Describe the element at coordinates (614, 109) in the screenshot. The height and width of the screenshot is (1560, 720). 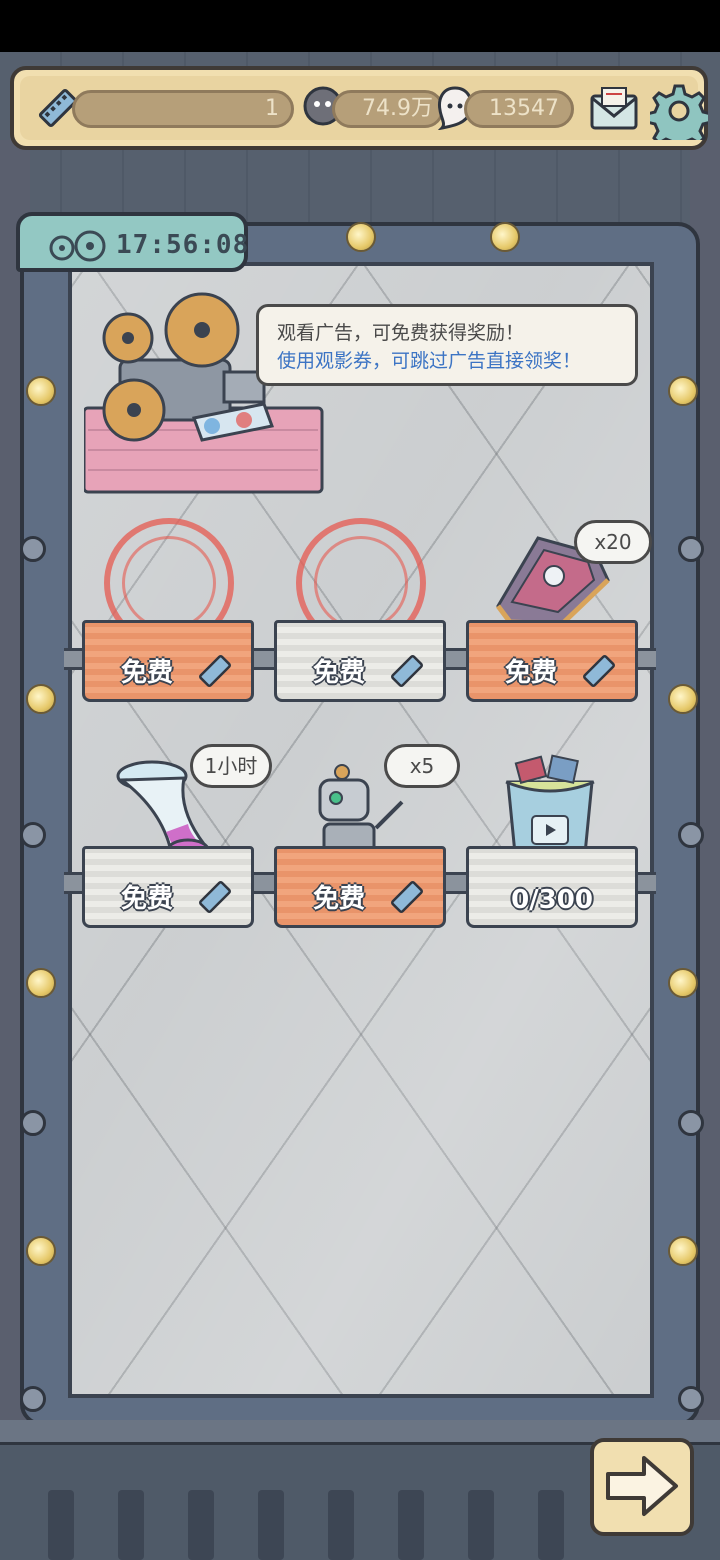
I see `mail-icon` at that location.